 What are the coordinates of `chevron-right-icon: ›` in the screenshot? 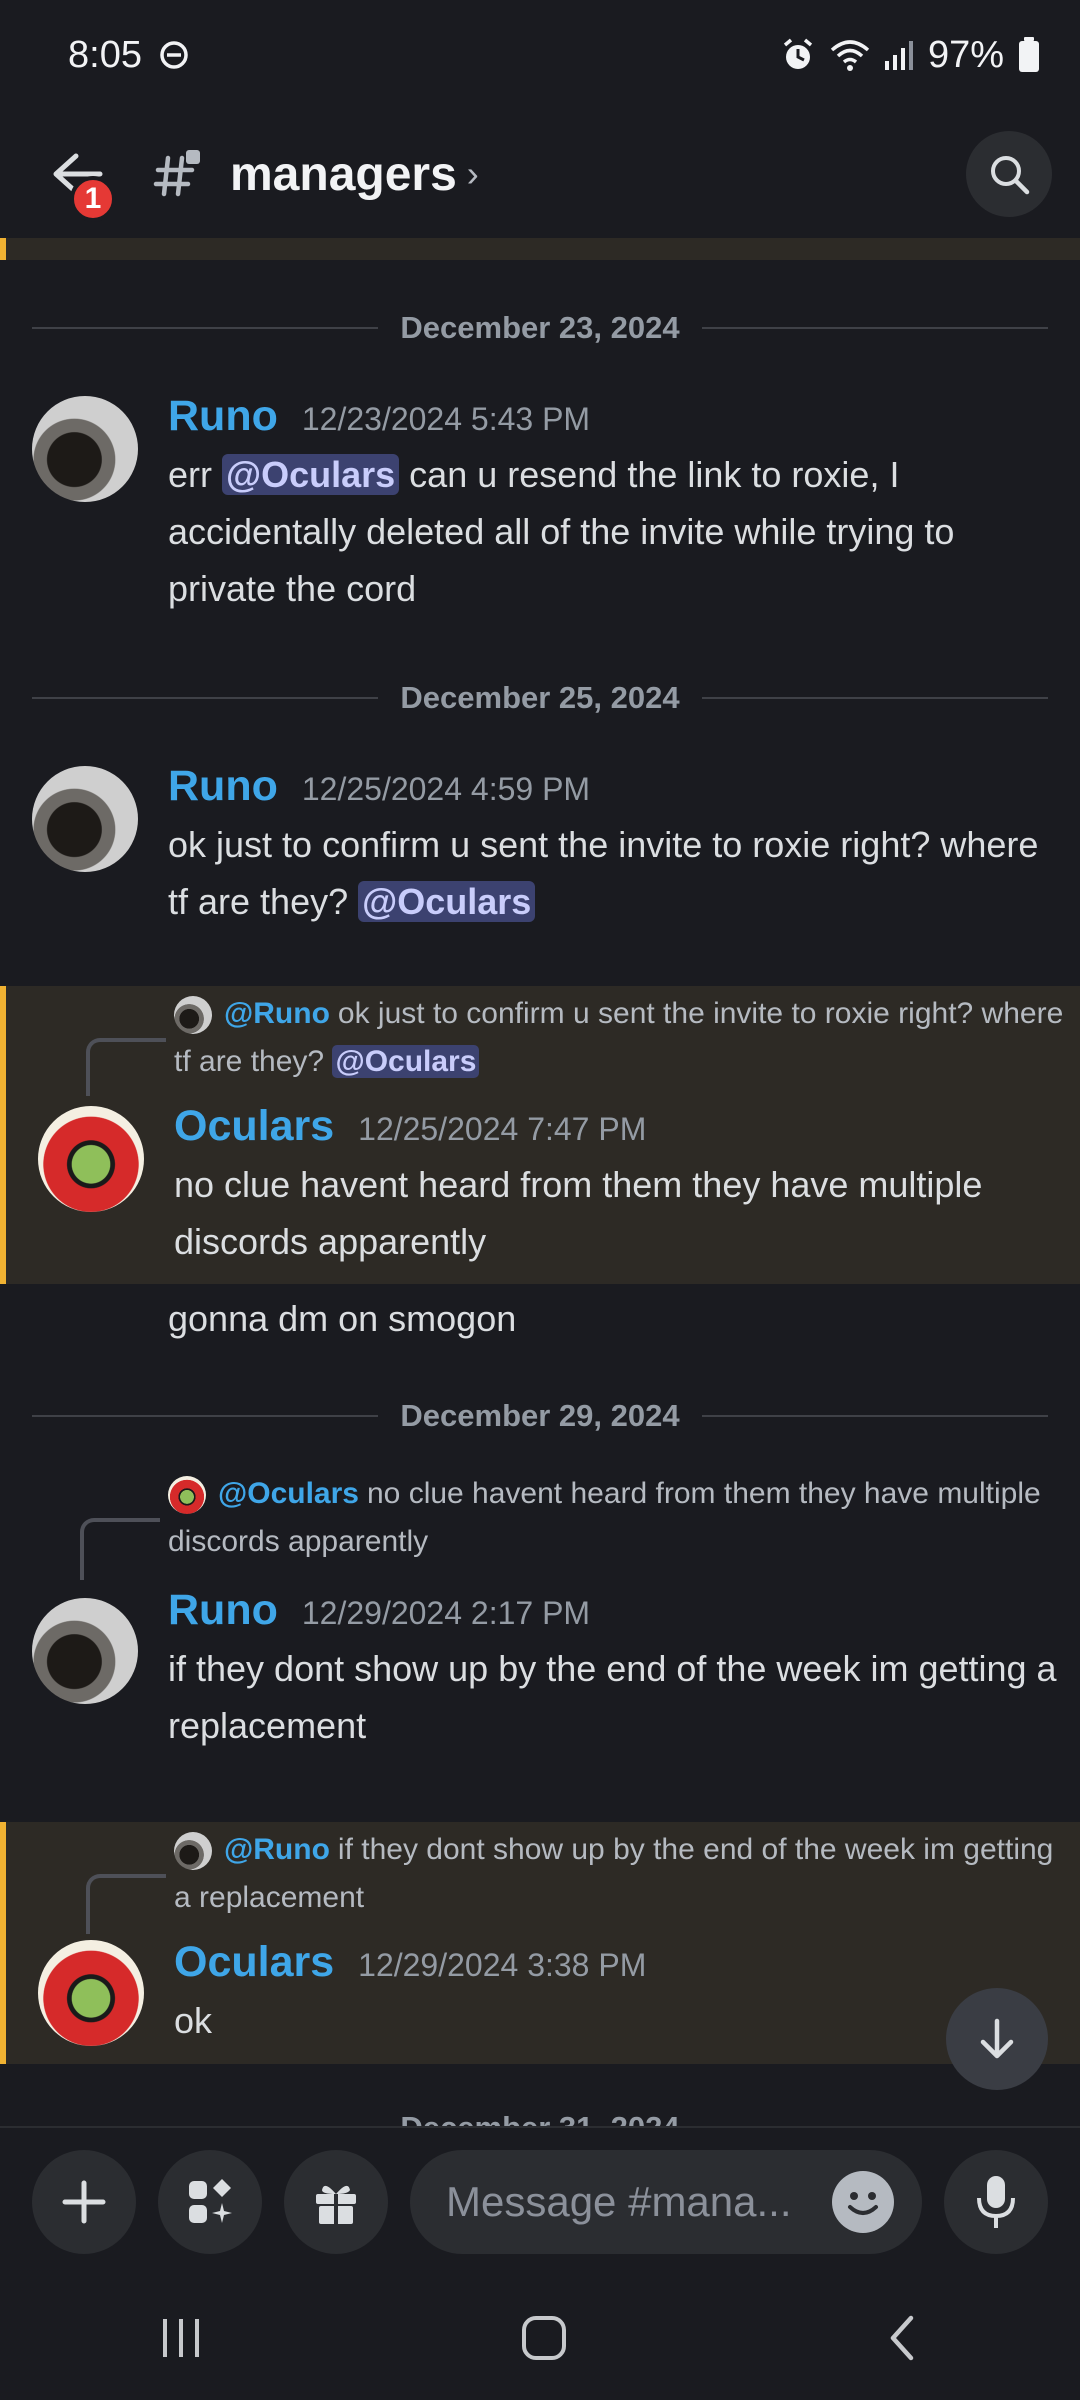 It's located at (473, 174).